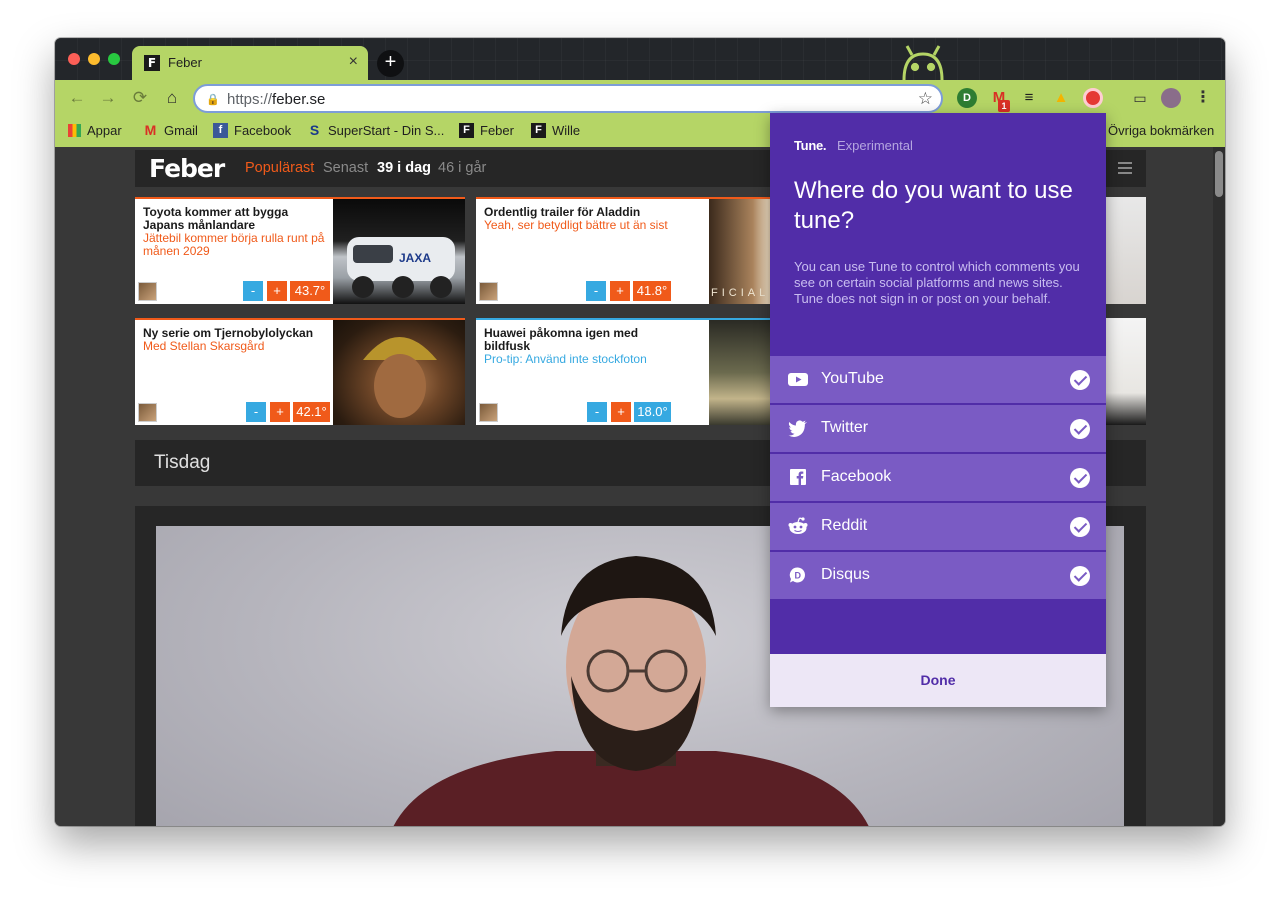 The image size is (1280, 899). Describe the element at coordinates (279, 168) in the screenshot. I see `nav-popular: Populärast` at that location.